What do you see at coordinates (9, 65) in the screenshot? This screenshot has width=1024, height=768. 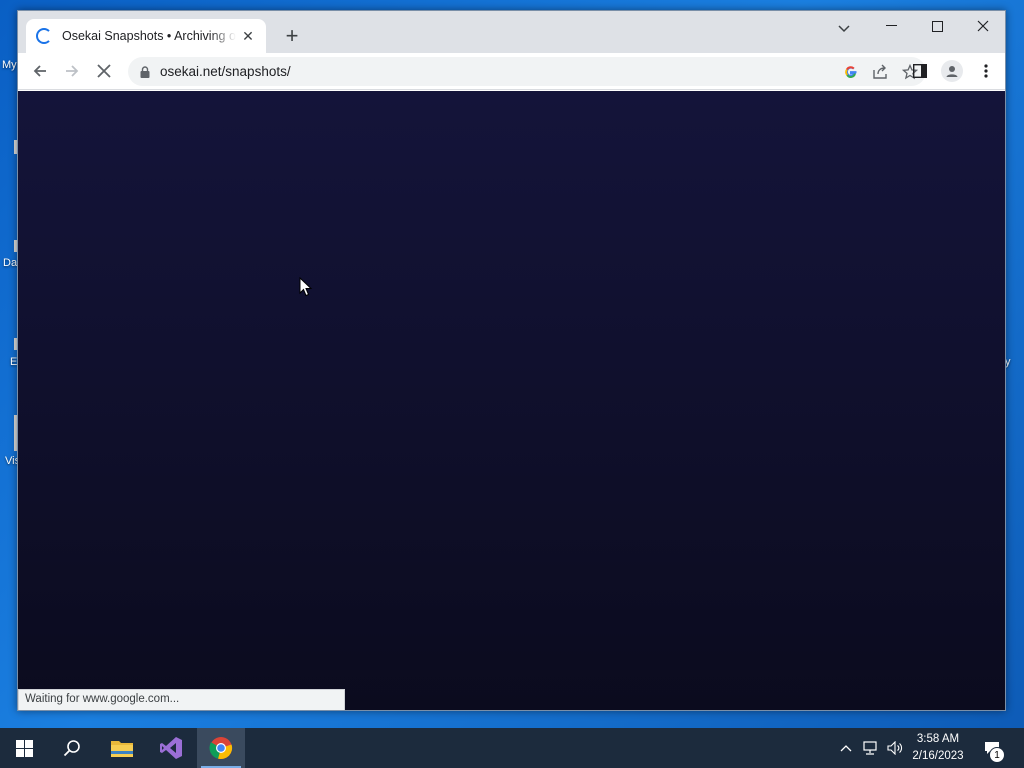 I see `desktop-icon-label: My` at bounding box center [9, 65].